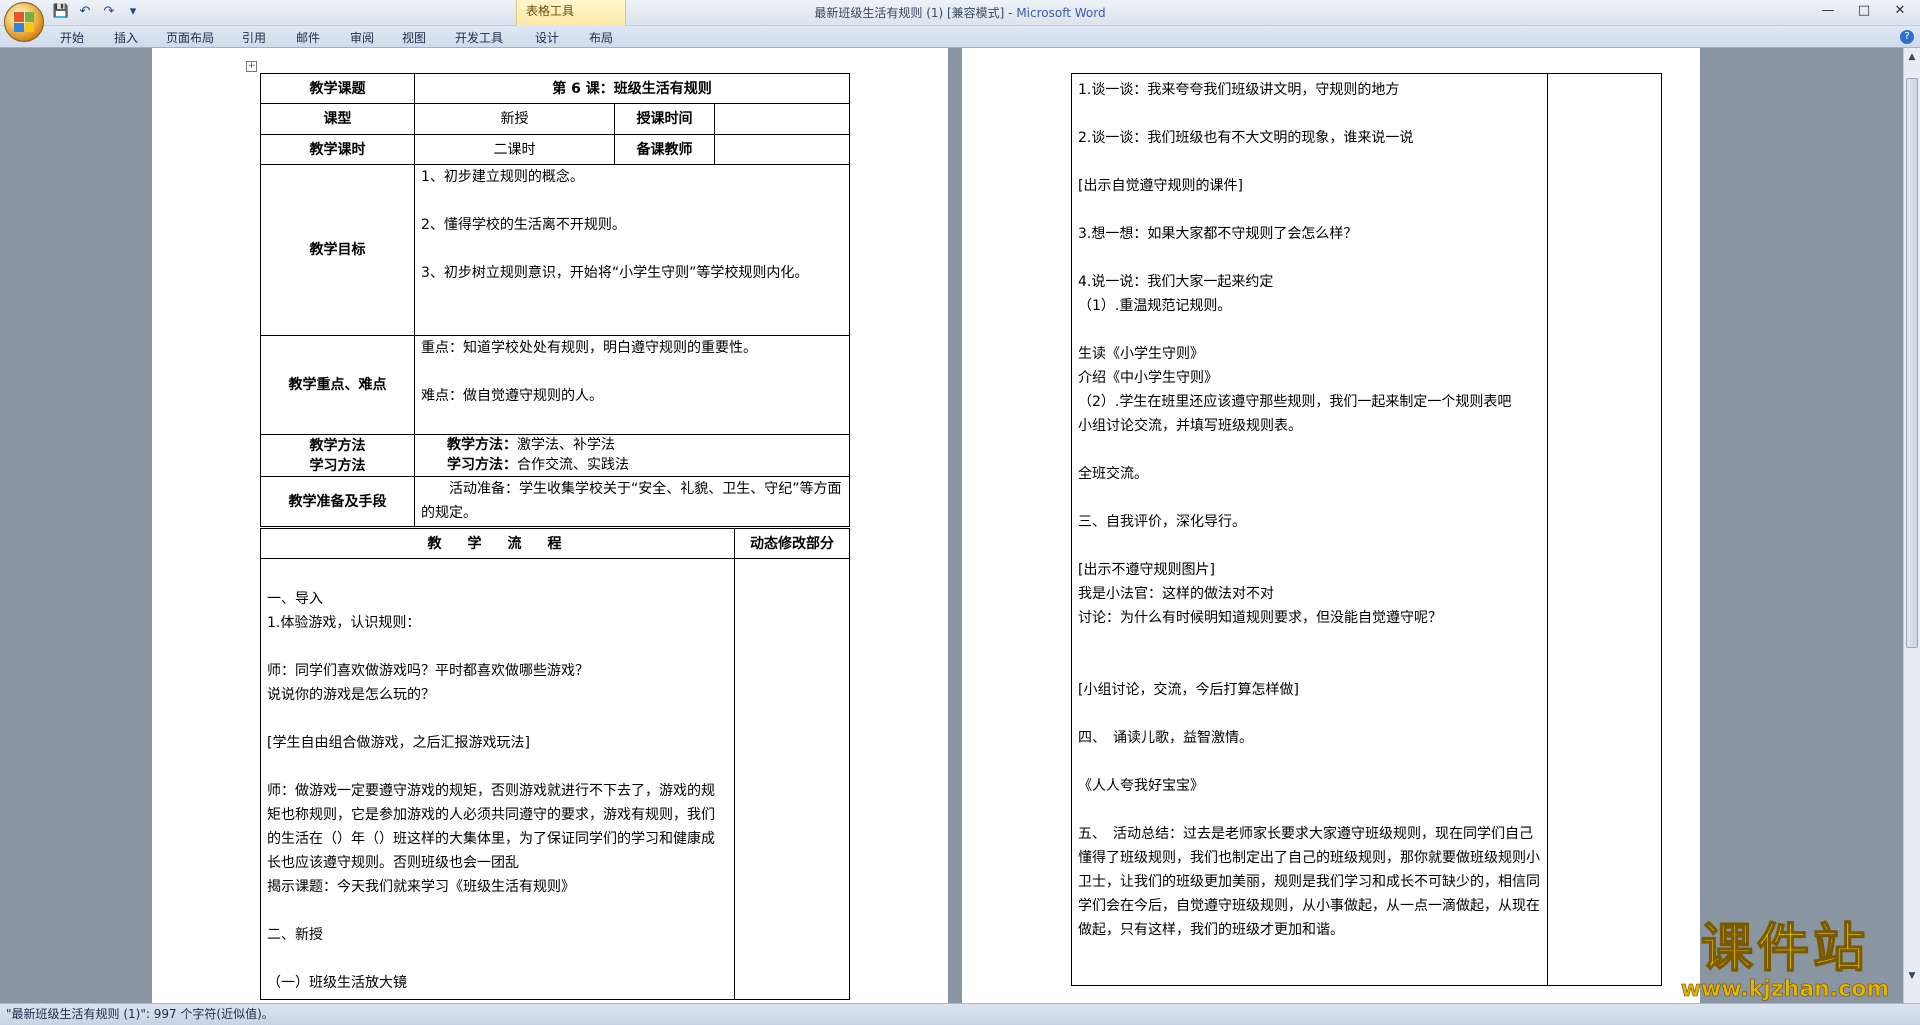 The image size is (1920, 1025). I want to click on tab-references: 引用, so click(254, 37).